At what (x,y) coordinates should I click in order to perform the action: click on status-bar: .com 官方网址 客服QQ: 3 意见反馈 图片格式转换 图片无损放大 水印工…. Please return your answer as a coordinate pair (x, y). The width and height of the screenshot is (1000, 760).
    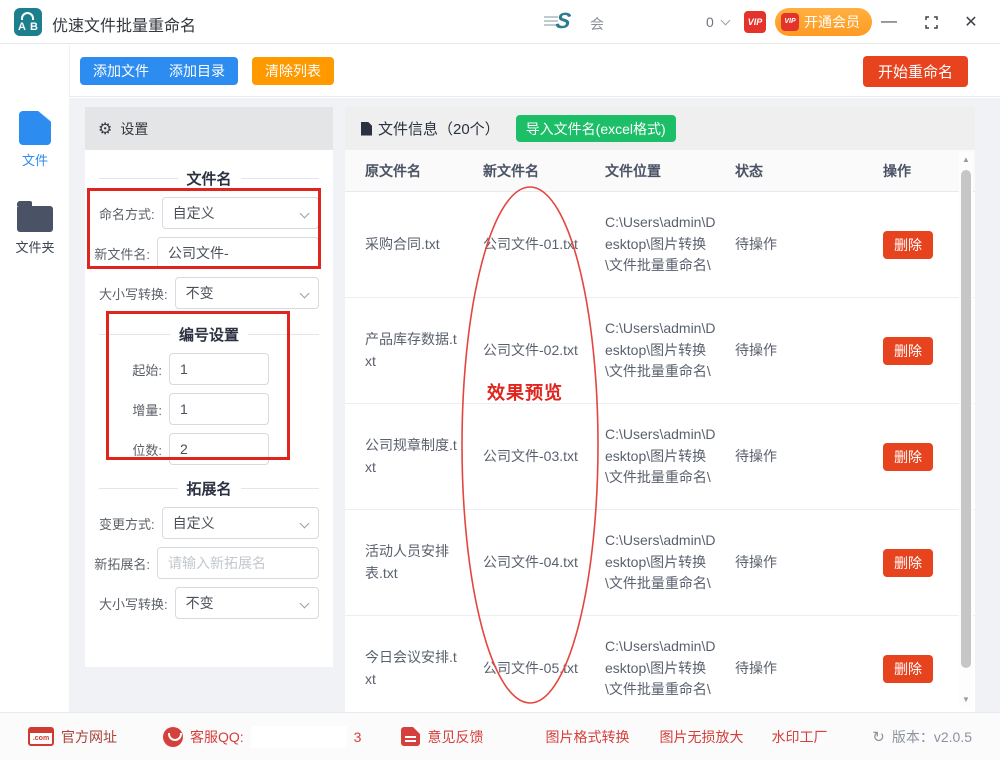
    Looking at the image, I should click on (500, 736).